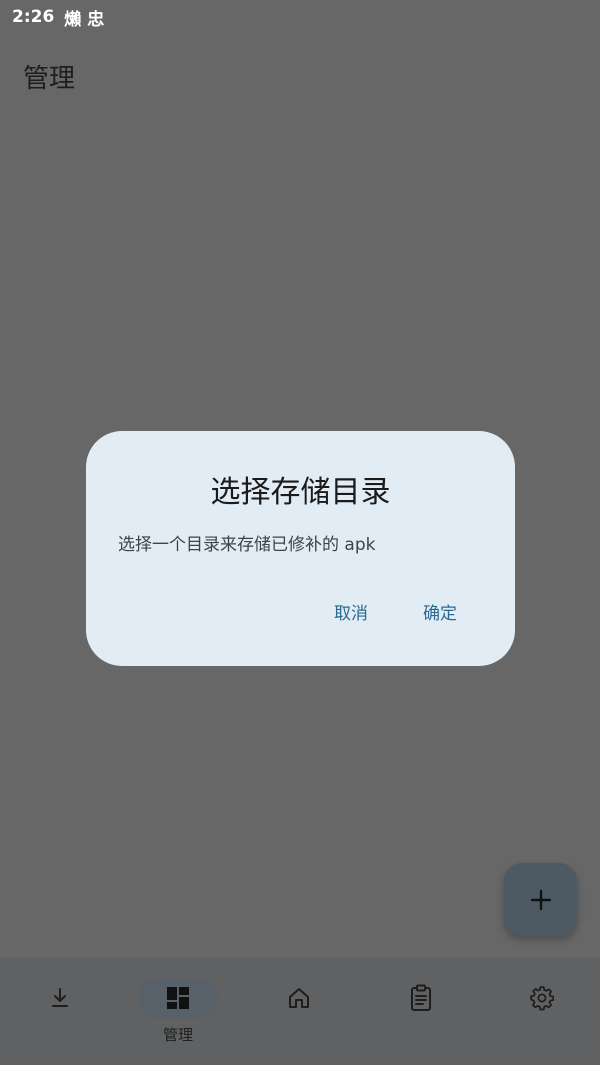  I want to click on clipboard-icon, so click(421, 997).